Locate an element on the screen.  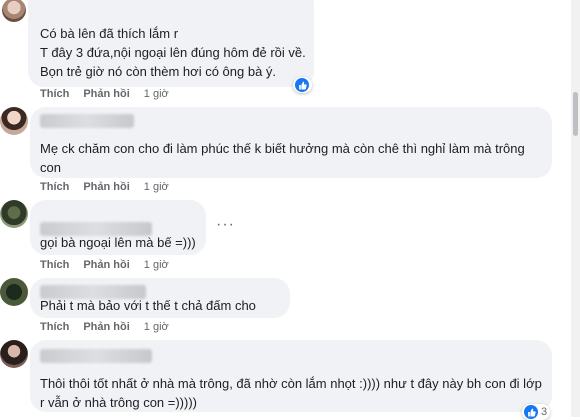
comment-text-line: con is located at coordinates (50, 167).